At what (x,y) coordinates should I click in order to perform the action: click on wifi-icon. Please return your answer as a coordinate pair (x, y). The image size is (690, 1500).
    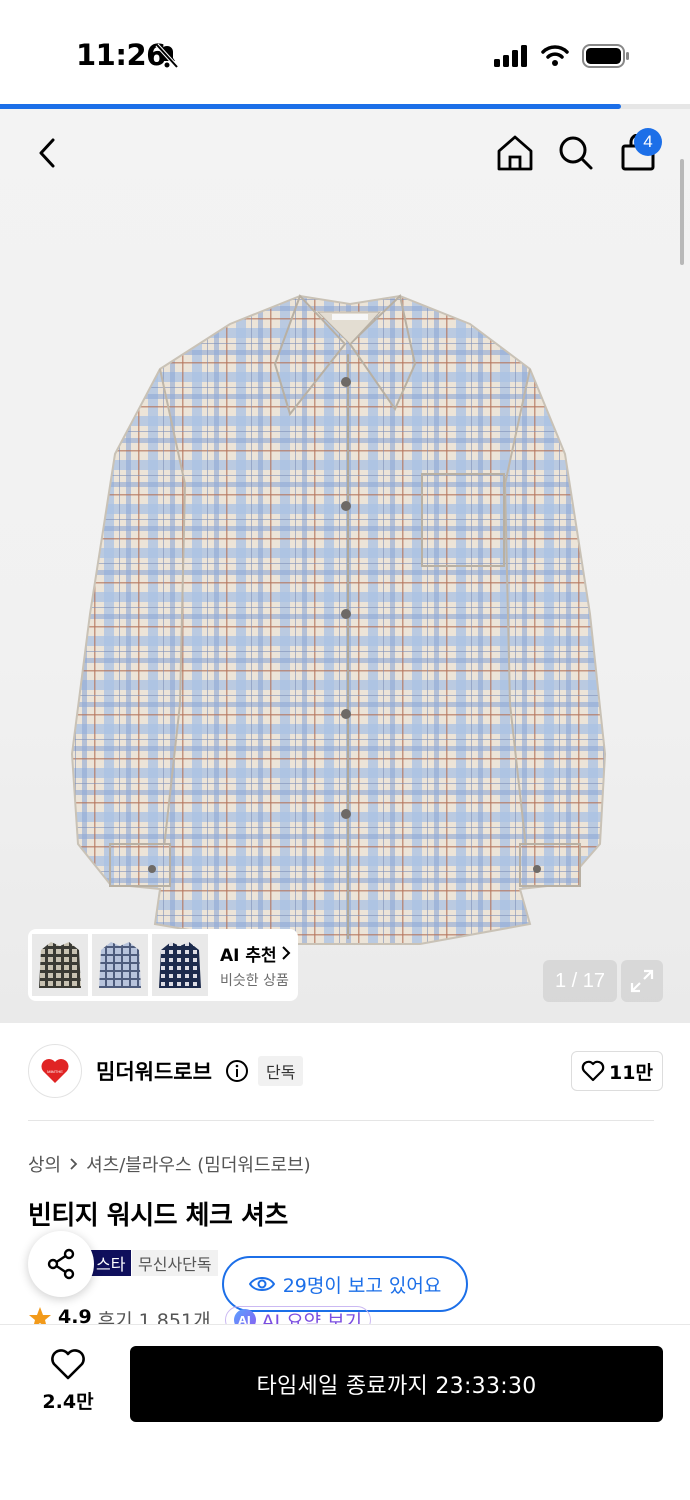
    Looking at the image, I should click on (555, 55).